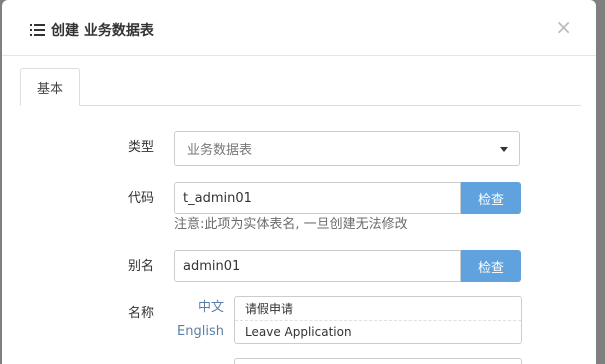 This screenshot has height=364, width=605. I want to click on close-icon: ×, so click(563, 27).